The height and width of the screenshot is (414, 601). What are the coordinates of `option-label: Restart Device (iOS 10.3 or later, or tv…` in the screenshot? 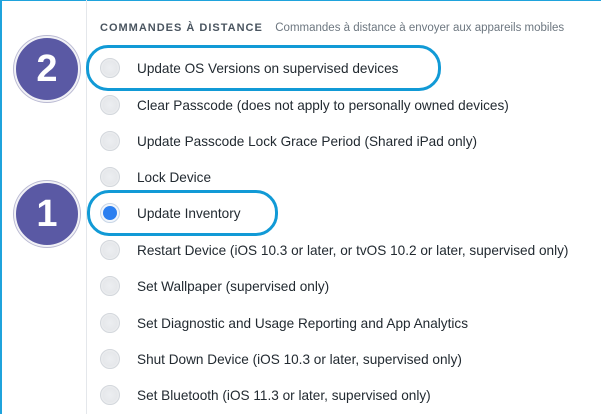 It's located at (353, 250).